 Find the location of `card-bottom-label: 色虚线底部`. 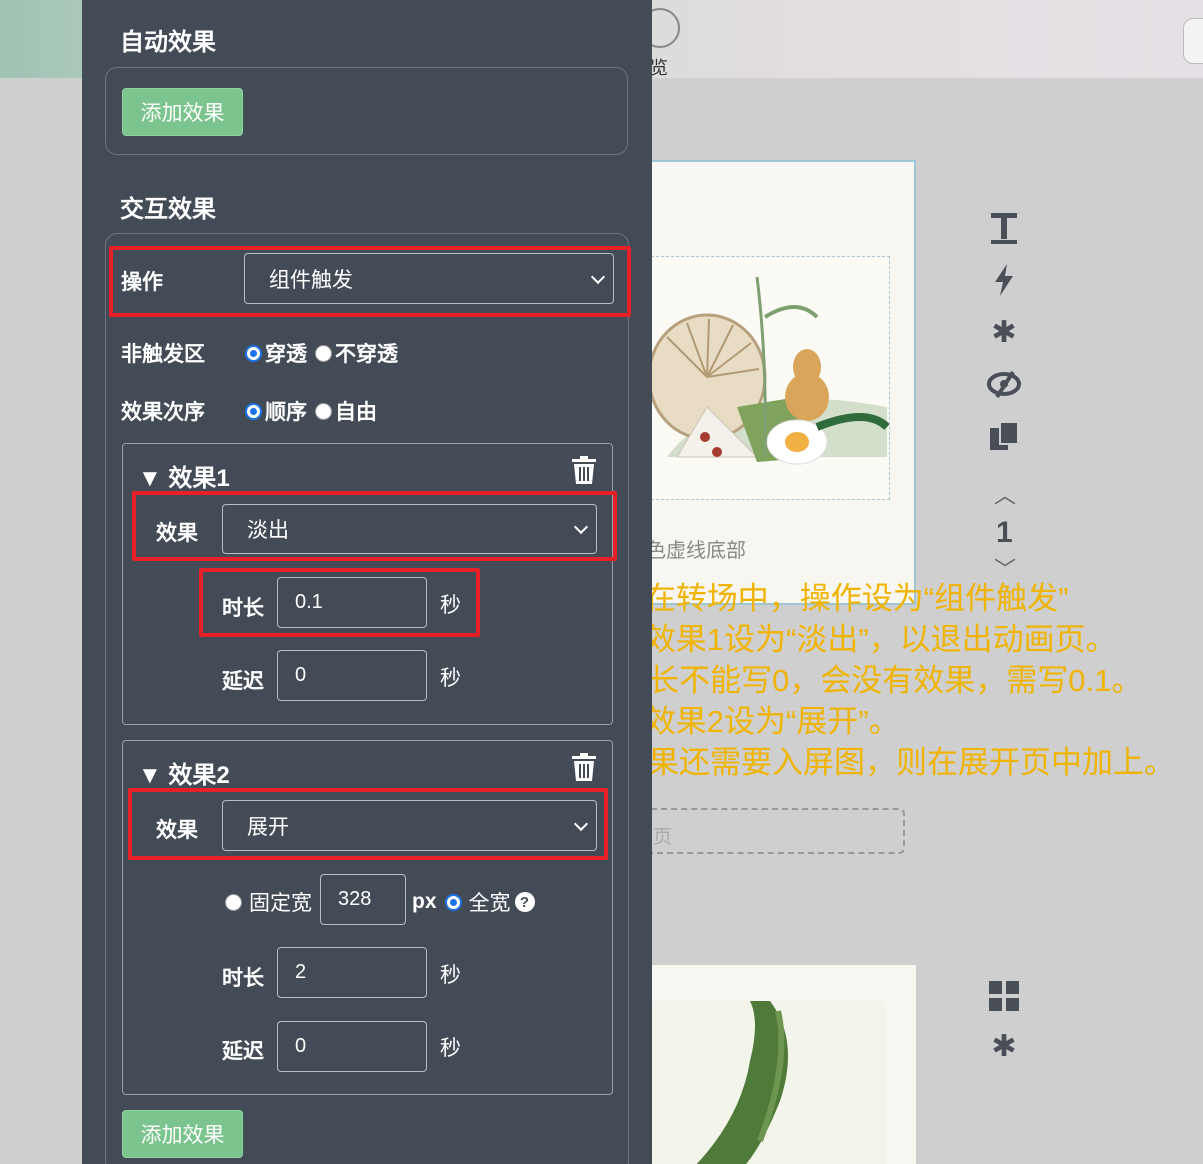

card-bottom-label: 色虚线底部 is located at coordinates (696, 551).